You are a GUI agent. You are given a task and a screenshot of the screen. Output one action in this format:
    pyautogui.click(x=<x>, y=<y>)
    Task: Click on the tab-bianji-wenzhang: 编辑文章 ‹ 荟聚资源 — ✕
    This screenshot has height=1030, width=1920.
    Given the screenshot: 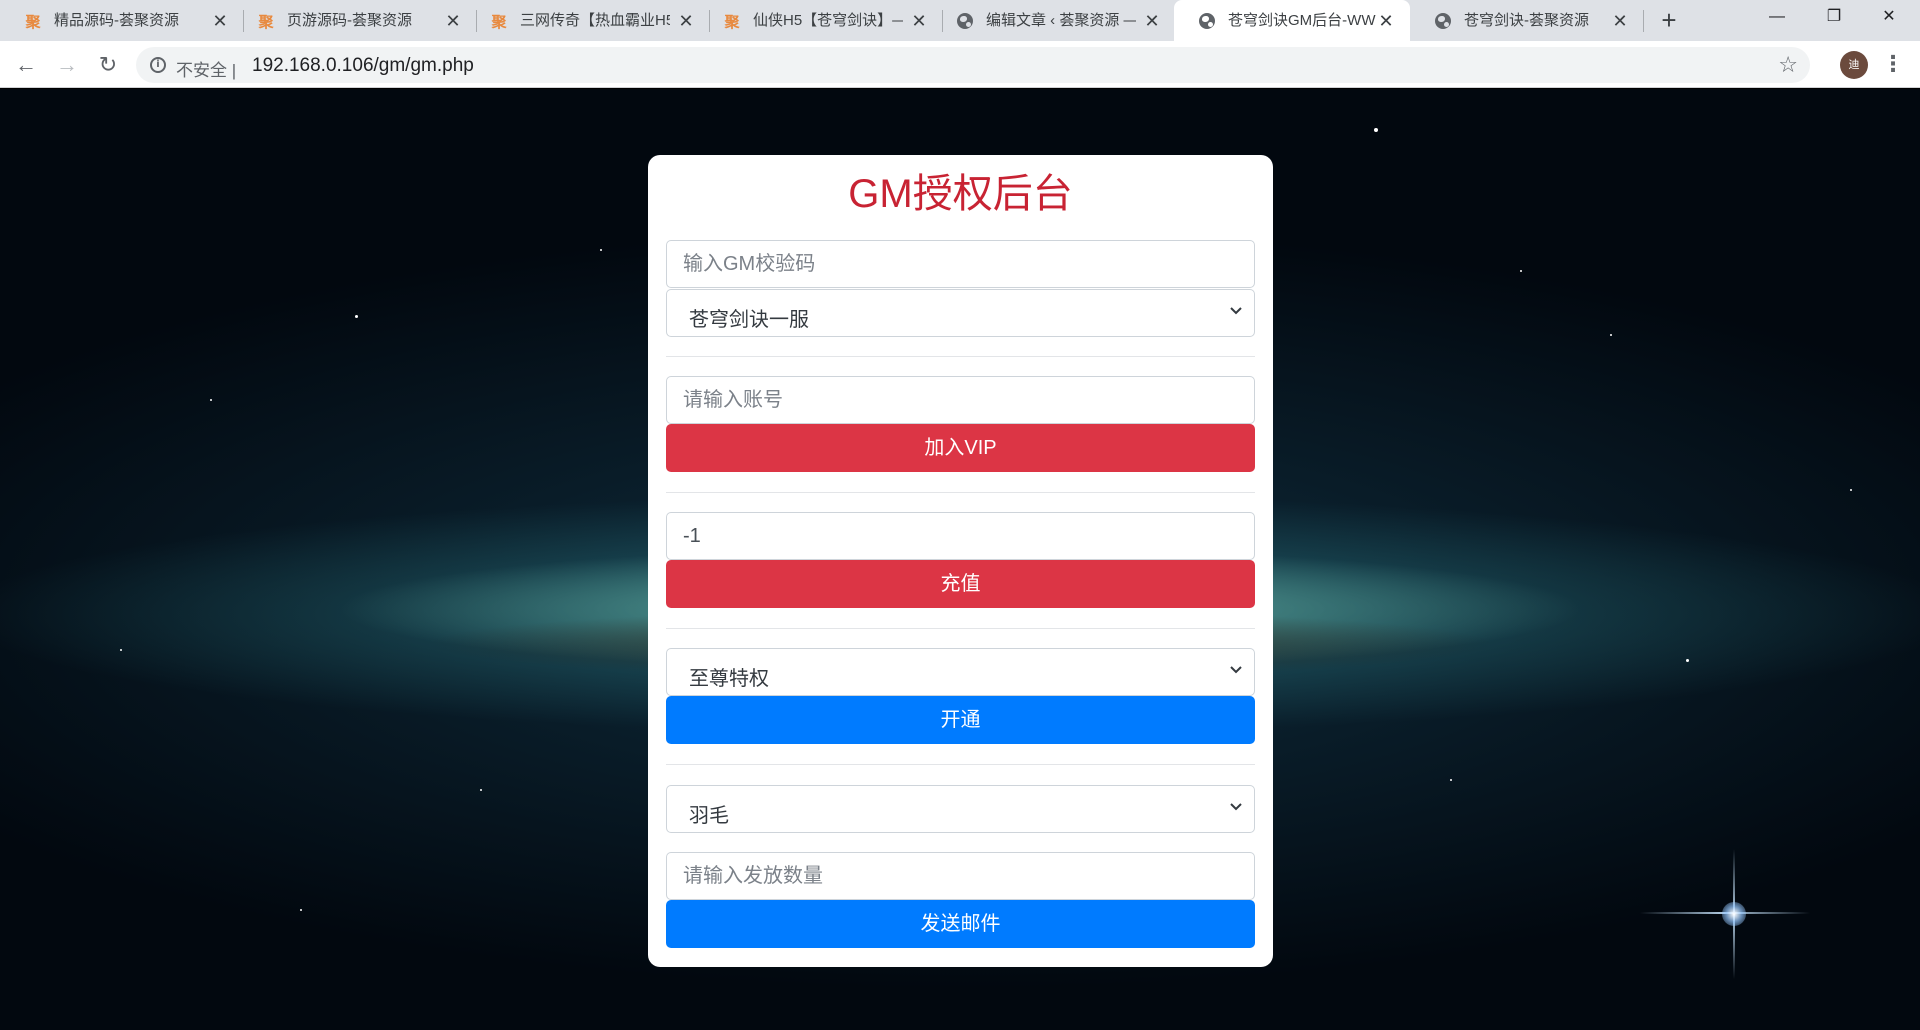 What is the action you would take?
    pyautogui.click(x=1054, y=20)
    